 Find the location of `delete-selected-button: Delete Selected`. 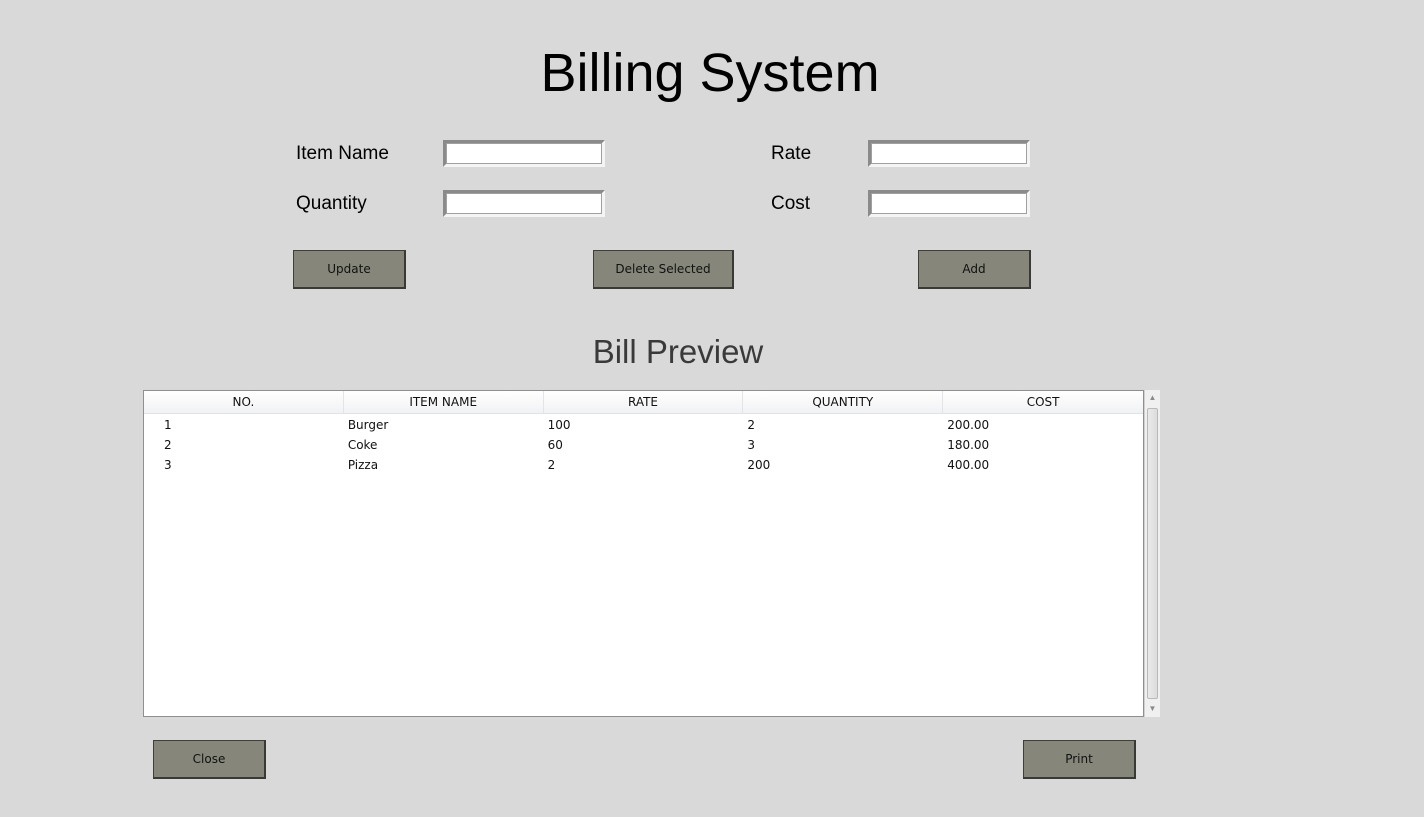

delete-selected-button: Delete Selected is located at coordinates (663, 269).